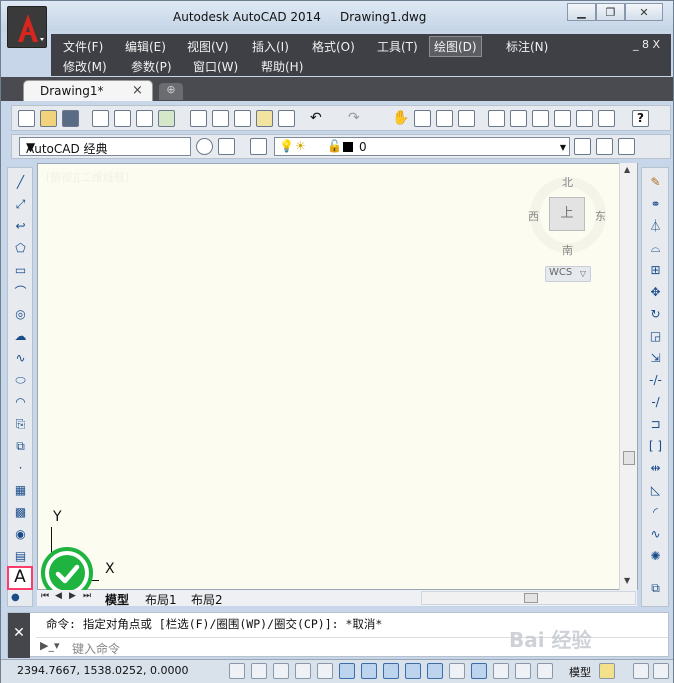 The height and width of the screenshot is (683, 674). Describe the element at coordinates (20, 182) in the screenshot. I see `line-icon: ╱` at that location.